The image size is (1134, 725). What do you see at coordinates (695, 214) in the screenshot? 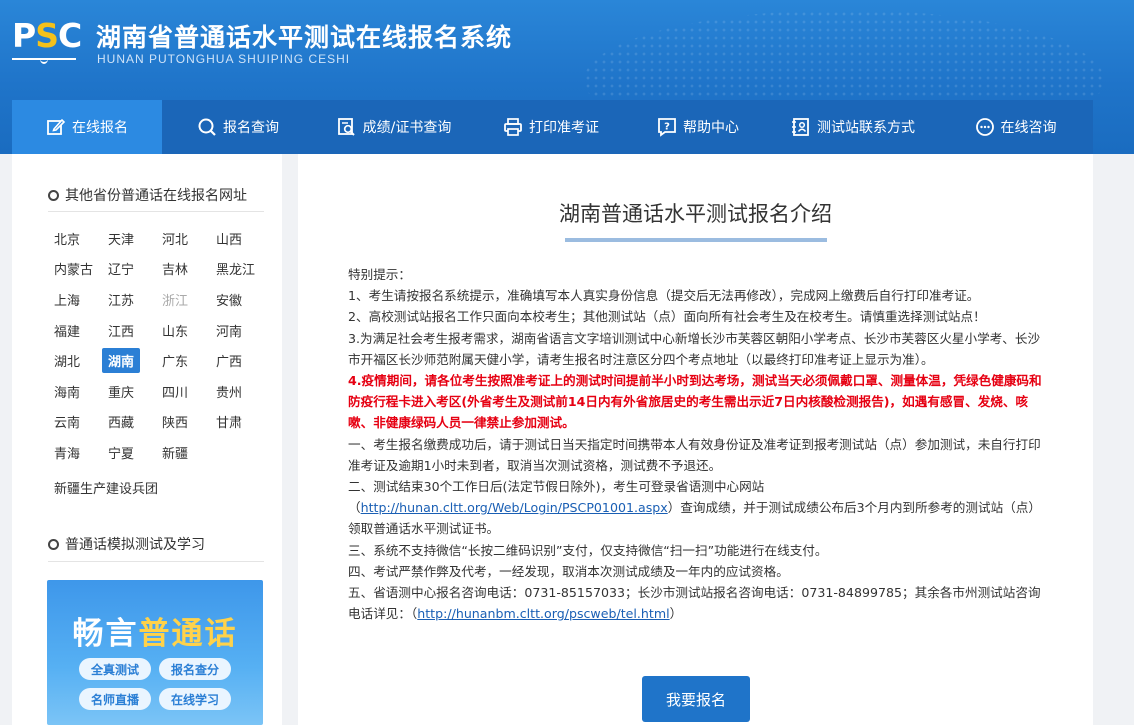
I see `page-title: 湖南普通话水平测试报名介绍` at bounding box center [695, 214].